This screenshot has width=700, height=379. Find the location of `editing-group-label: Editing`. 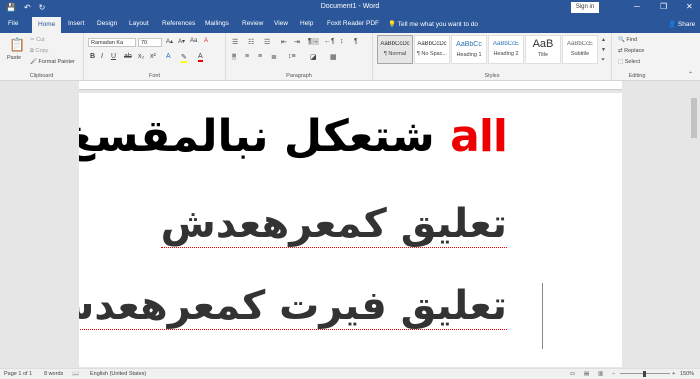

editing-group-label: Editing is located at coordinates (637, 76).